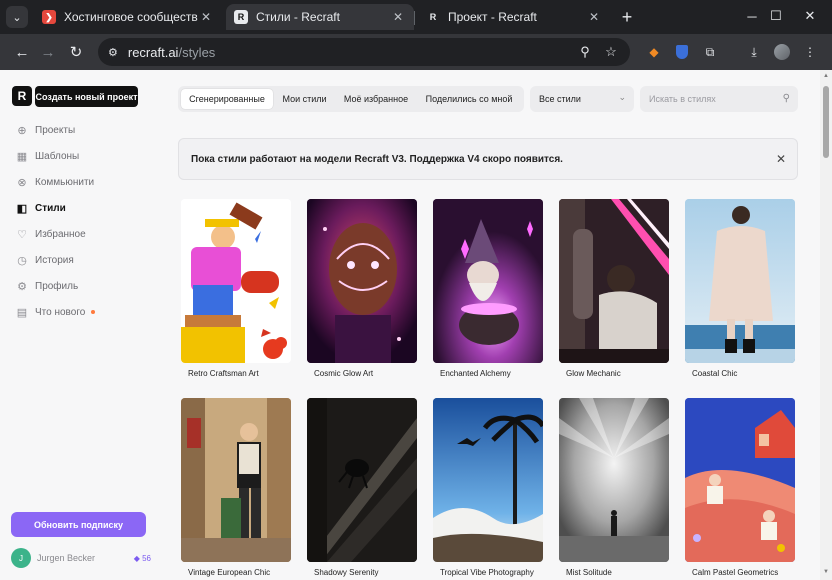  Describe the element at coordinates (560, 99) in the screenshot. I see `select-value: Все стили` at that location.